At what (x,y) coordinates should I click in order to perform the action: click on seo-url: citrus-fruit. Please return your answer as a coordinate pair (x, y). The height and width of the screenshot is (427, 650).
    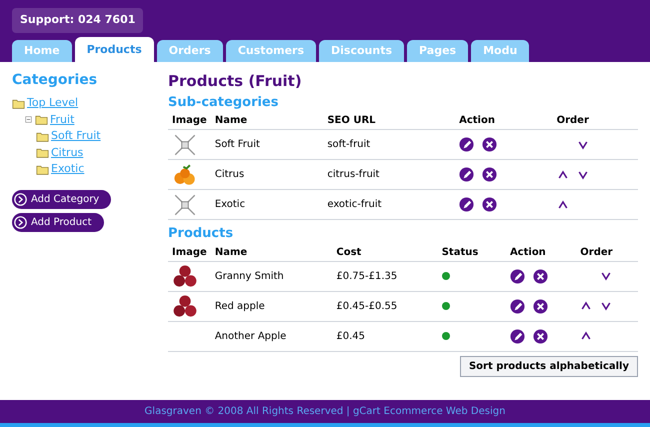
    Looking at the image, I should click on (353, 174).